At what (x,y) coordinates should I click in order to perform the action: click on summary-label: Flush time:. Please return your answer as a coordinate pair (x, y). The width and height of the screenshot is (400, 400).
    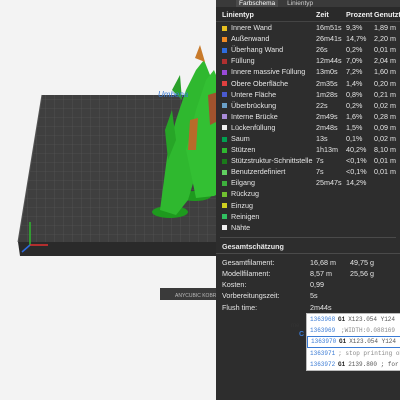
    Looking at the image, I should click on (240, 307).